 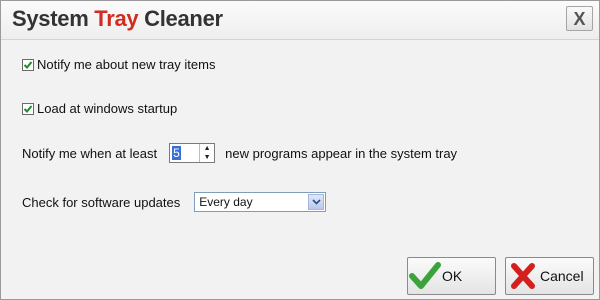 What do you see at coordinates (300, 20) in the screenshot?
I see `title-bar: System Tray Cleaner X` at bounding box center [300, 20].